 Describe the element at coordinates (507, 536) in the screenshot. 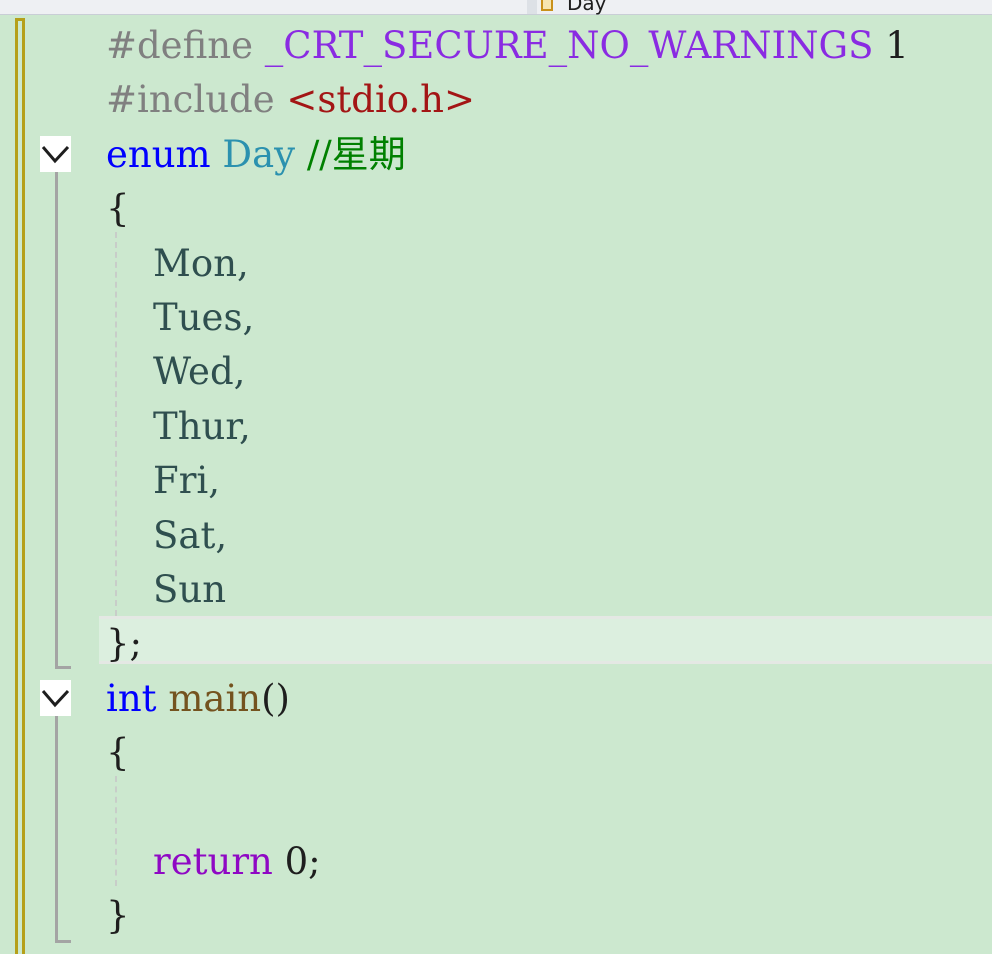

I see `code-line-member: Sat,` at that location.